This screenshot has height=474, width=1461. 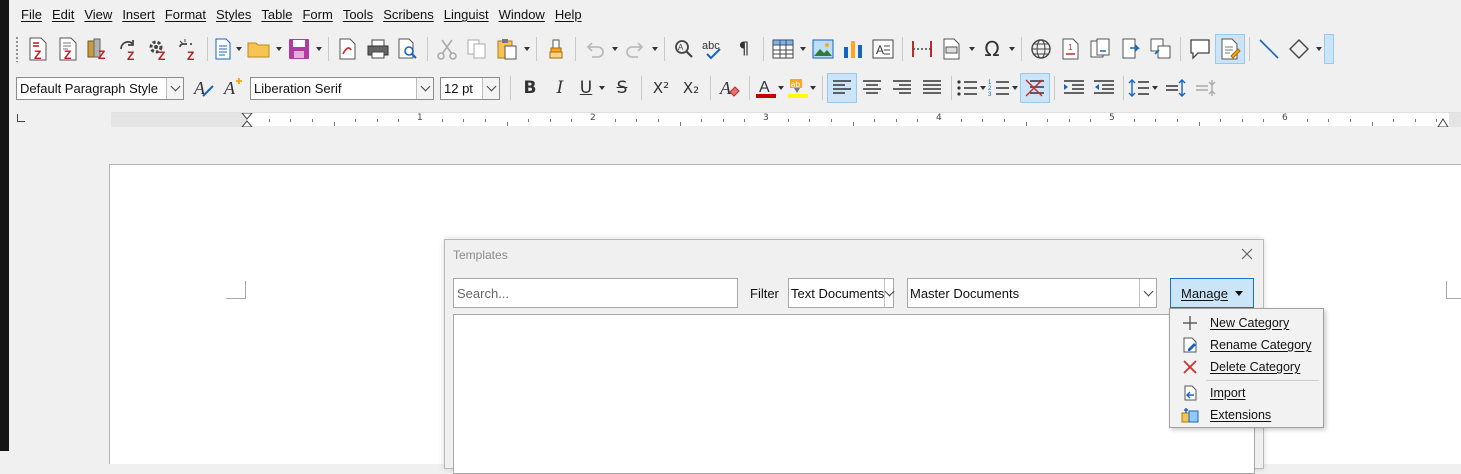 What do you see at coordinates (408, 49) in the screenshot?
I see `print-preview-icon` at bounding box center [408, 49].